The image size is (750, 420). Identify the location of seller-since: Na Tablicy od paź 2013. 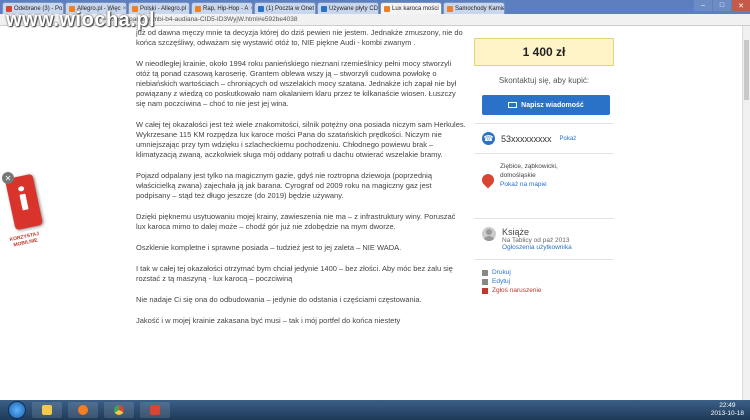
(536, 240).